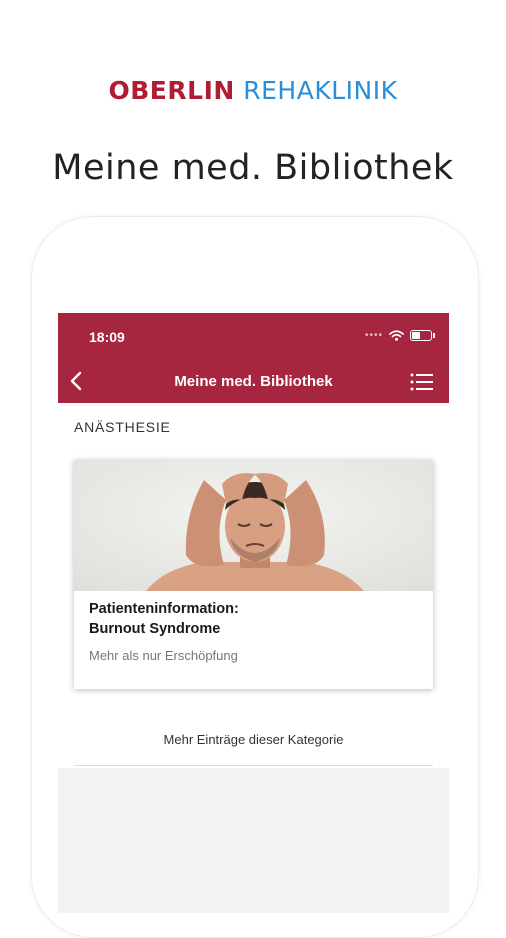  What do you see at coordinates (396, 335) in the screenshot?
I see `wifi-icon` at bounding box center [396, 335].